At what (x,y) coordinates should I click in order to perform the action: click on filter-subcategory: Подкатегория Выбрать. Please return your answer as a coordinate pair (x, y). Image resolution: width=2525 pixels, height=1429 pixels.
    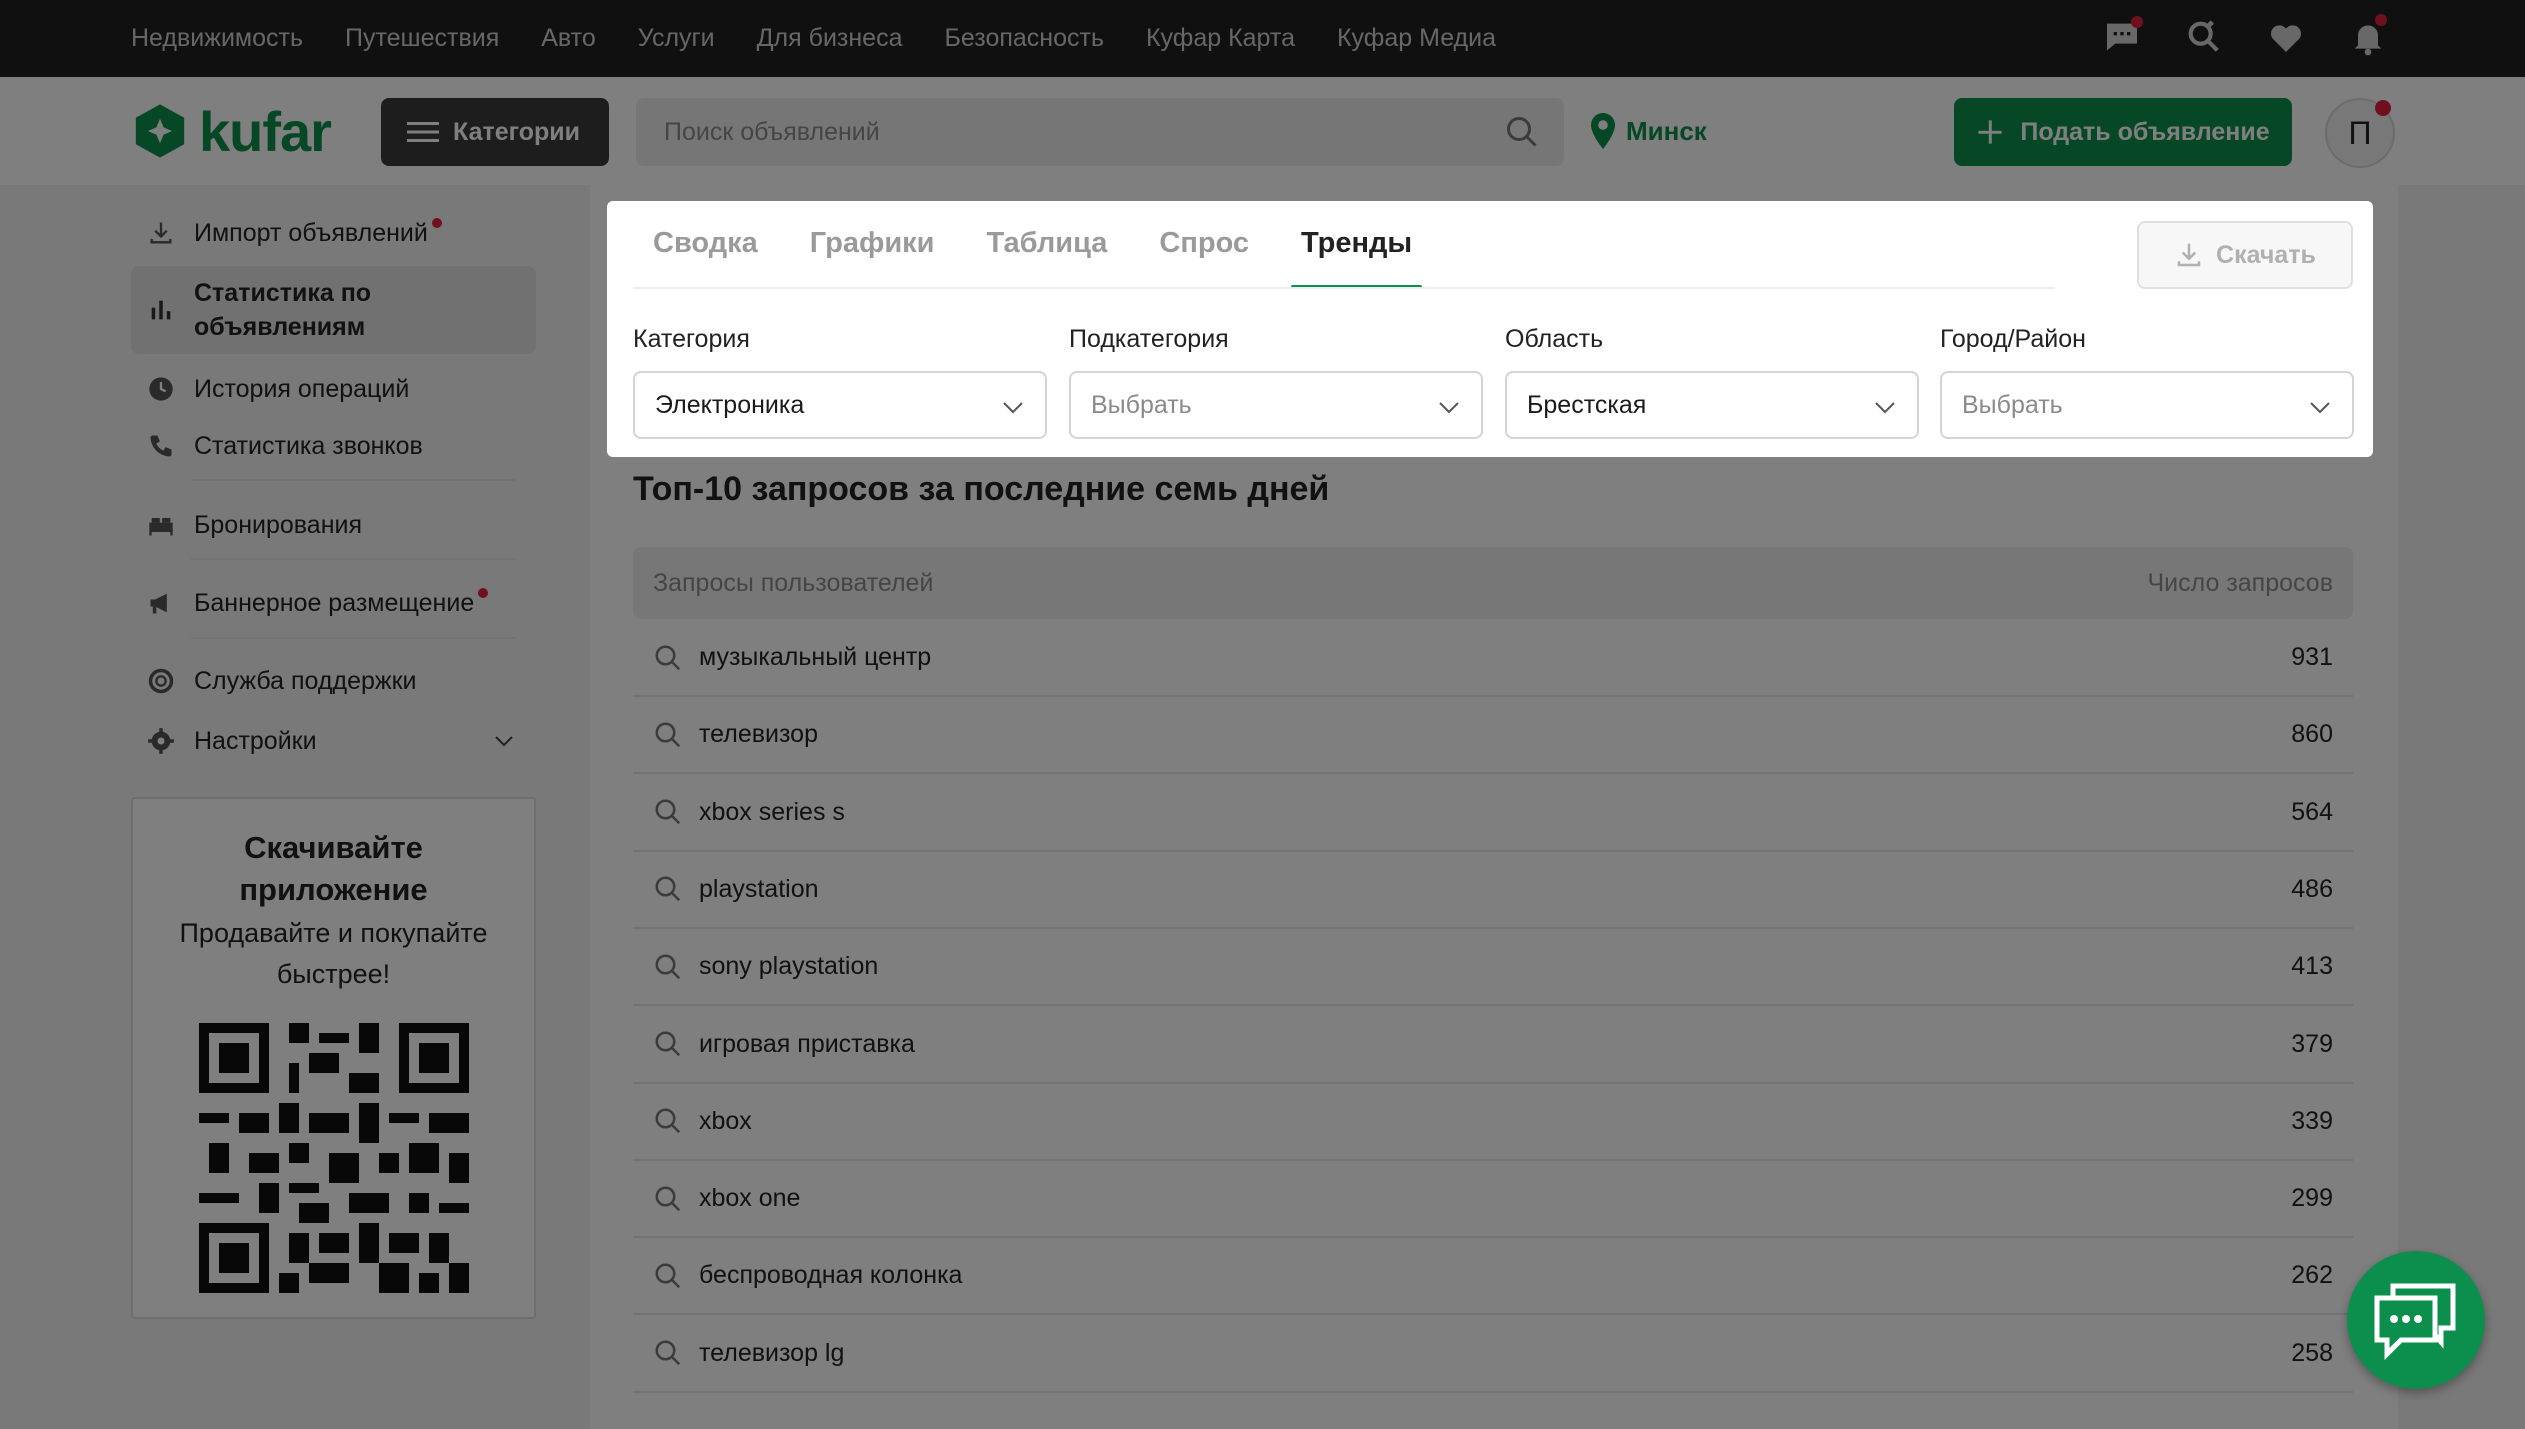
    Looking at the image, I should click on (1276, 382).